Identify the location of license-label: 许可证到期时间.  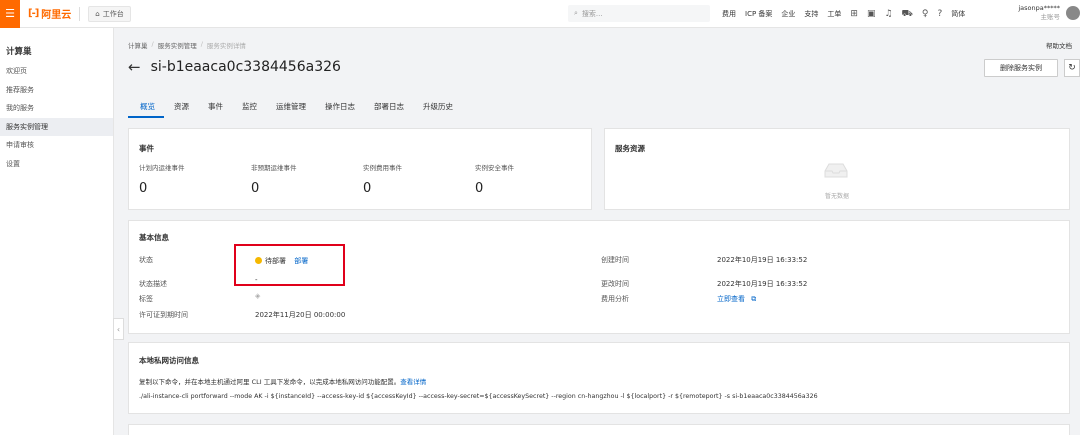
(163, 315).